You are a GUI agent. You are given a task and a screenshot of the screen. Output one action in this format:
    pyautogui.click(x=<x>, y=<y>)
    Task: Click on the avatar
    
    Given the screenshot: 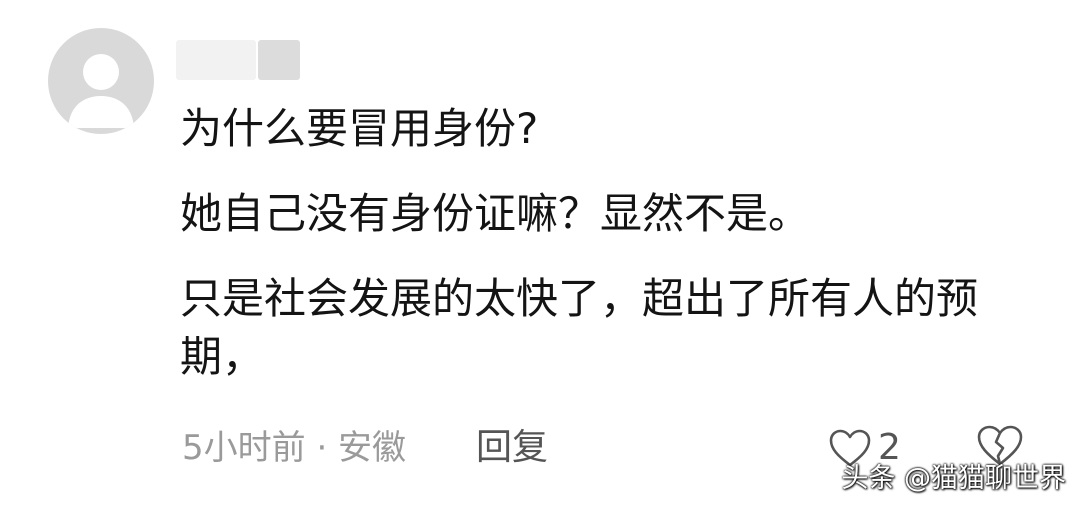 What is the action you would take?
    pyautogui.click(x=101, y=81)
    